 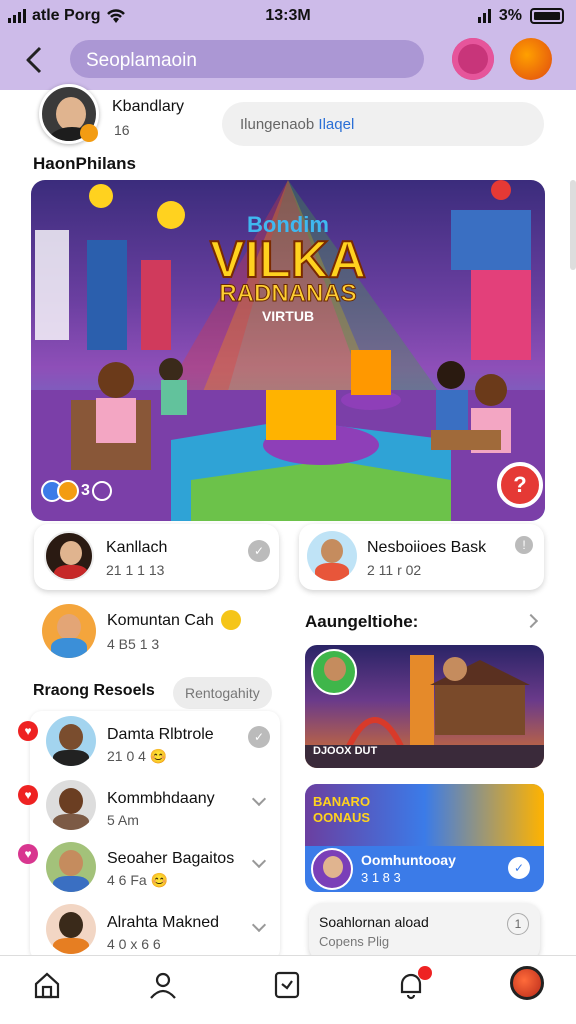 I want to click on battery-percent: 3%, so click(x=510, y=15).